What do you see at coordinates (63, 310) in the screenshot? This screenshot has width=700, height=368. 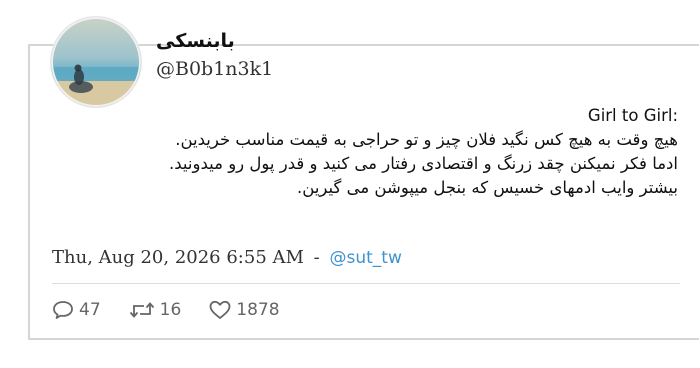 I see `reply-icon` at bounding box center [63, 310].